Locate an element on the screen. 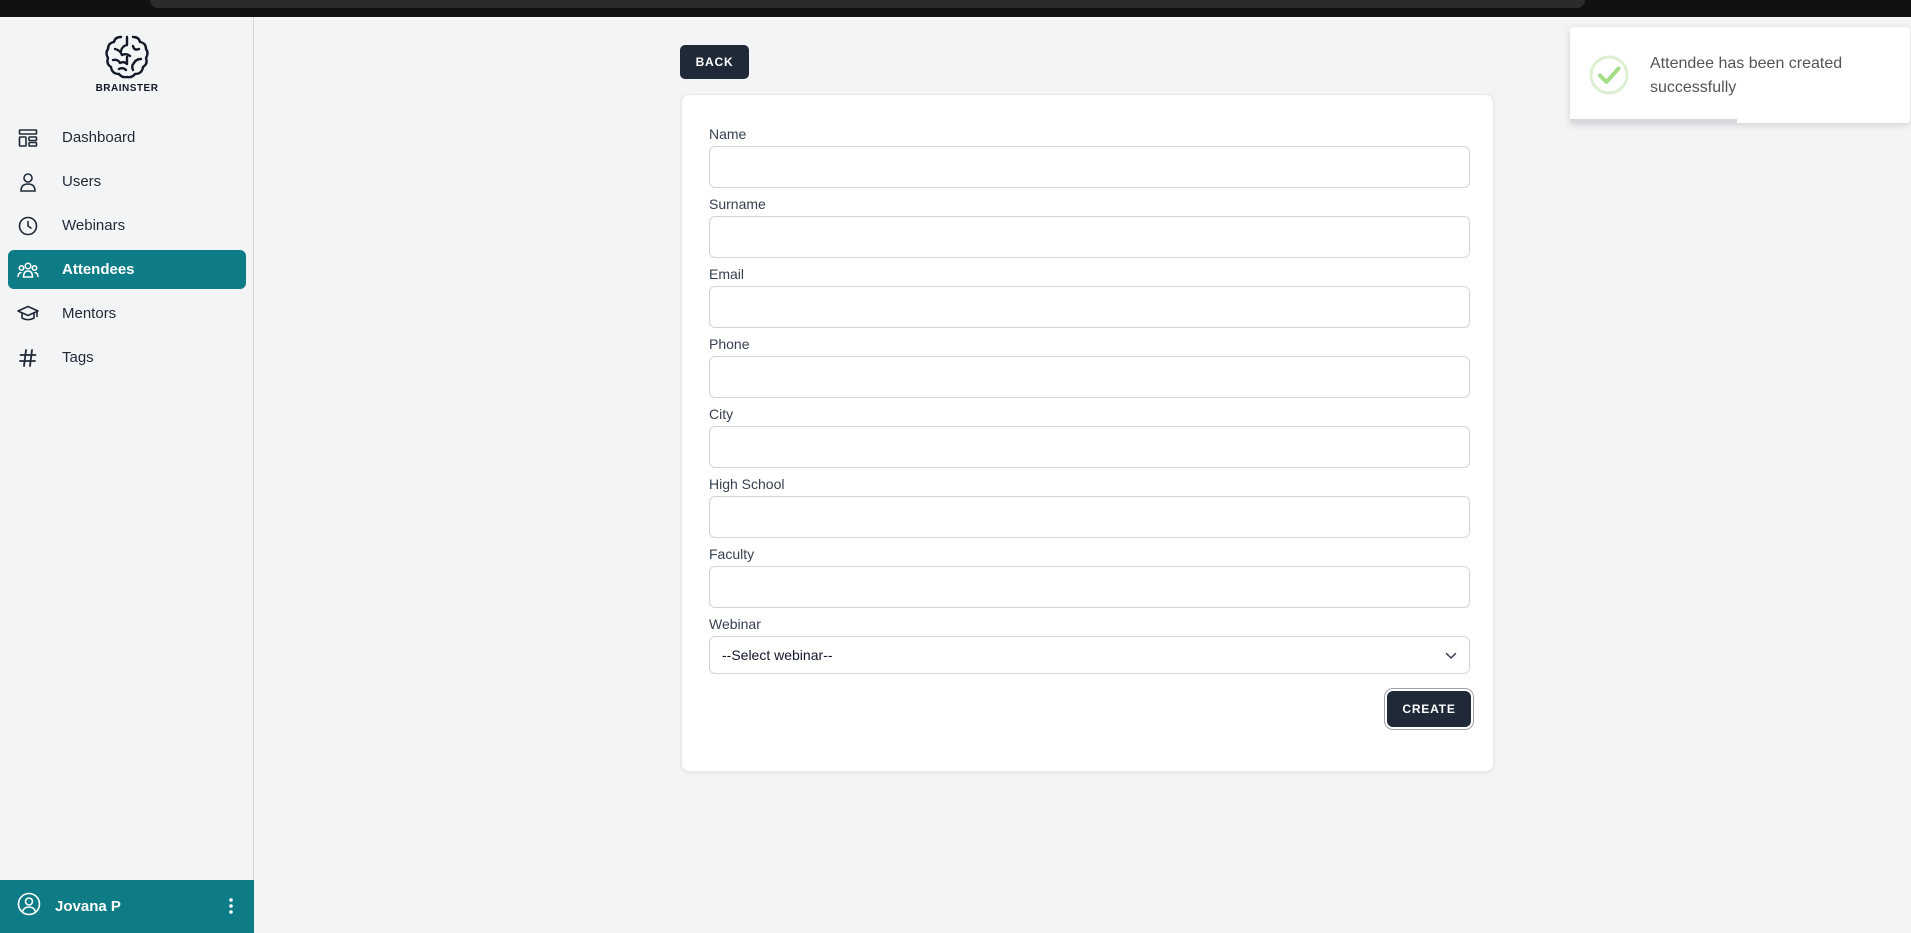 Image resolution: width=1911 pixels, height=933 pixels. phone-input is located at coordinates (1089, 377).